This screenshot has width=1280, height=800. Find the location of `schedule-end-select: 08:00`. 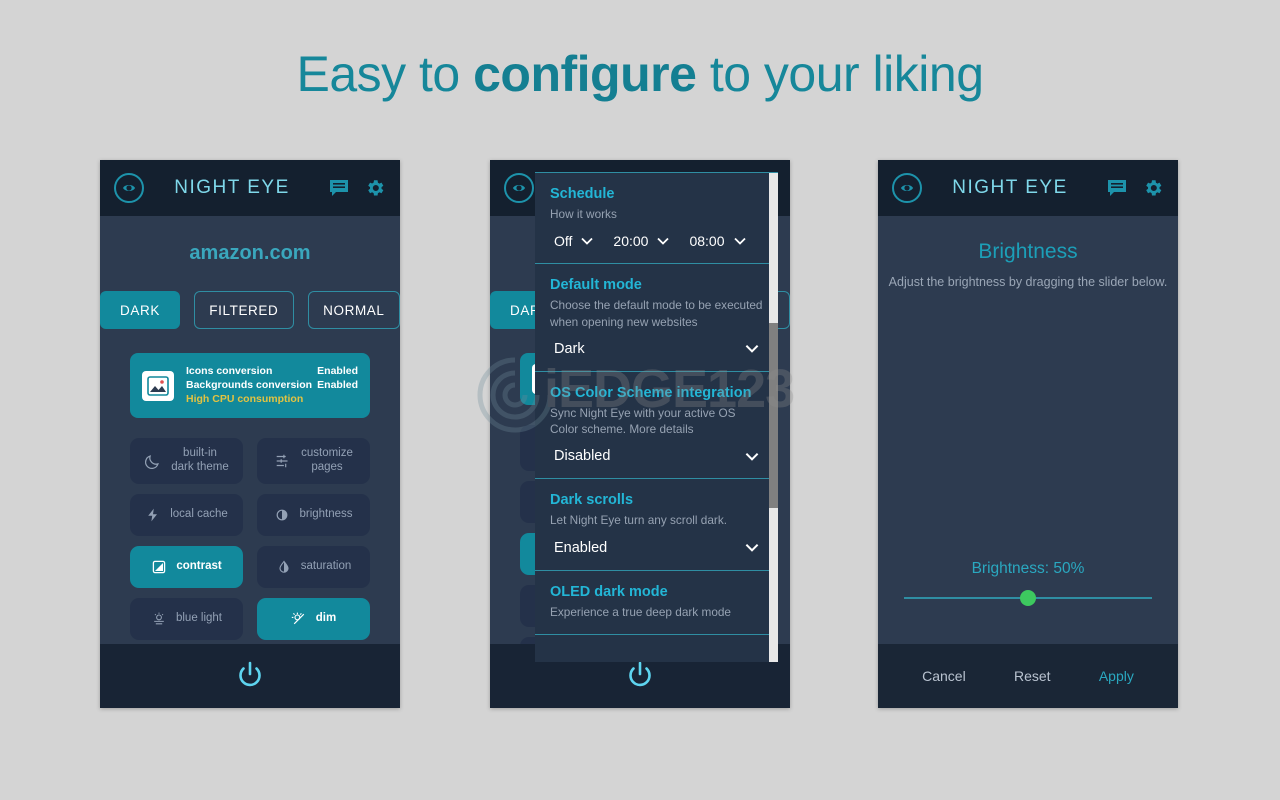

schedule-end-select: 08:00 is located at coordinates (717, 241).